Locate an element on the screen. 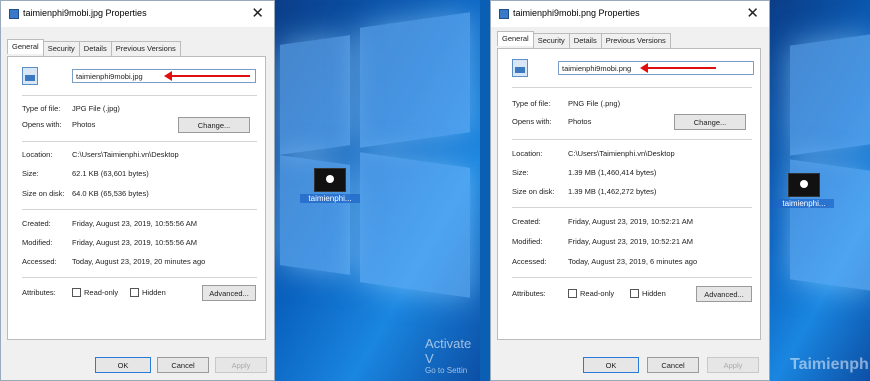 This screenshot has width=870, height=381. accessed-value: Today, August 23, 2019, 6 minutes ago is located at coordinates (633, 261).